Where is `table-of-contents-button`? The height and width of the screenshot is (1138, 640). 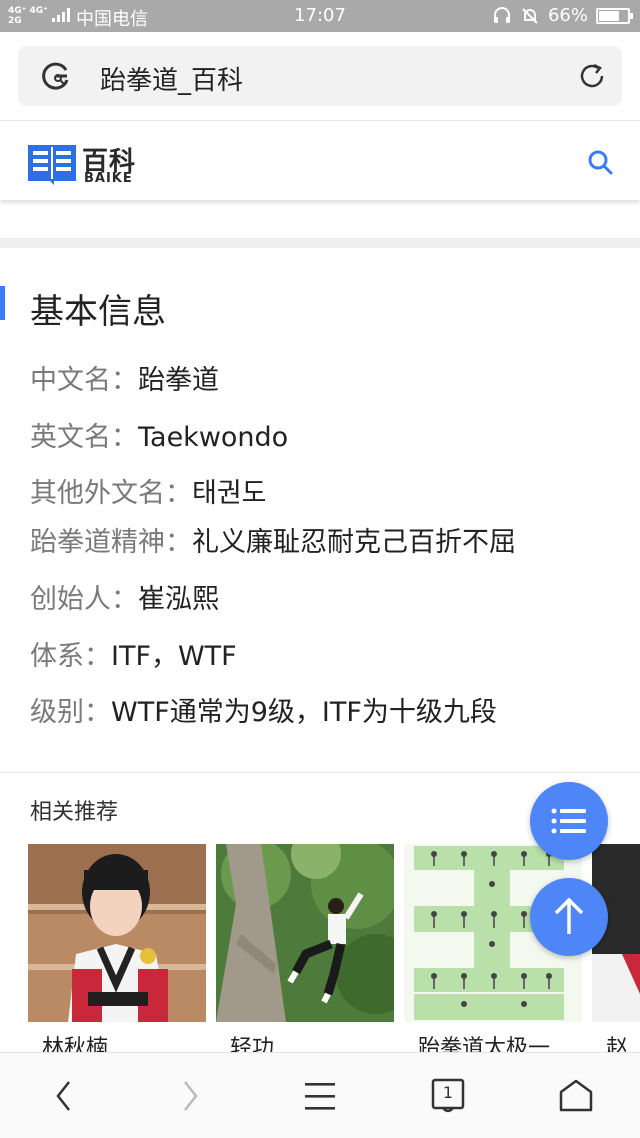
table-of-contents-button is located at coordinates (569, 821).